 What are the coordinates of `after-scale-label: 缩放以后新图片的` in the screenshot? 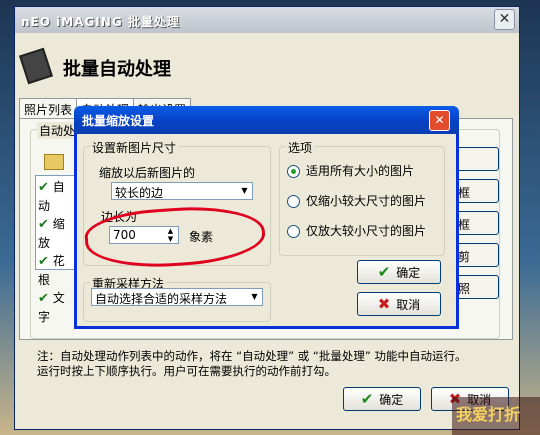 It's located at (147, 173).